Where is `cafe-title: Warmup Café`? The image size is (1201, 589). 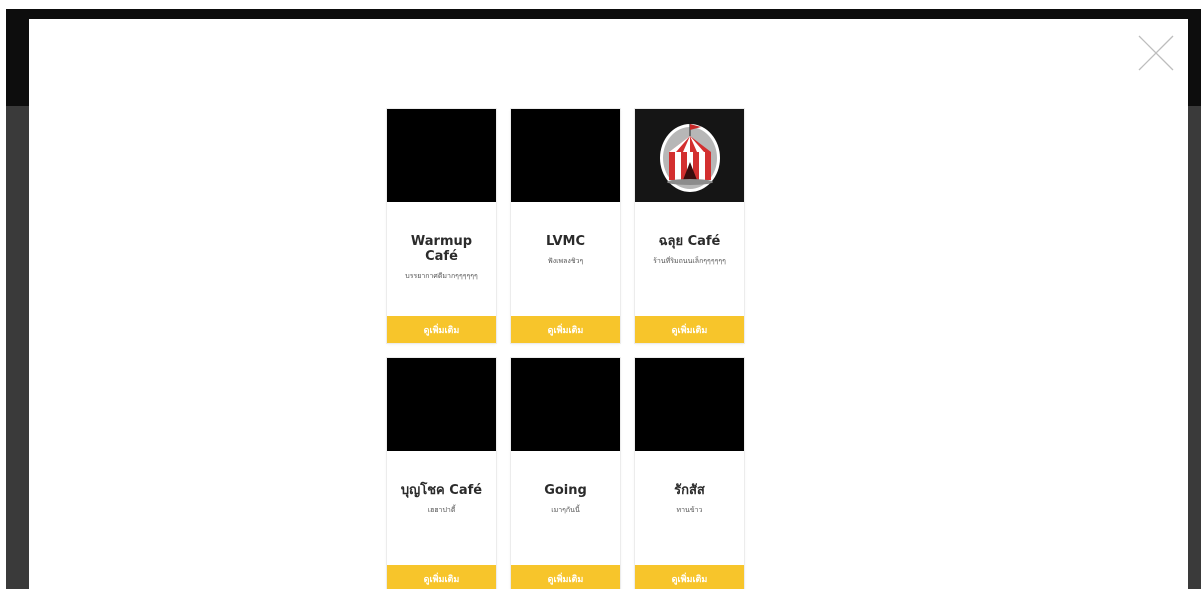
cafe-title: Warmup Café is located at coordinates (441, 249).